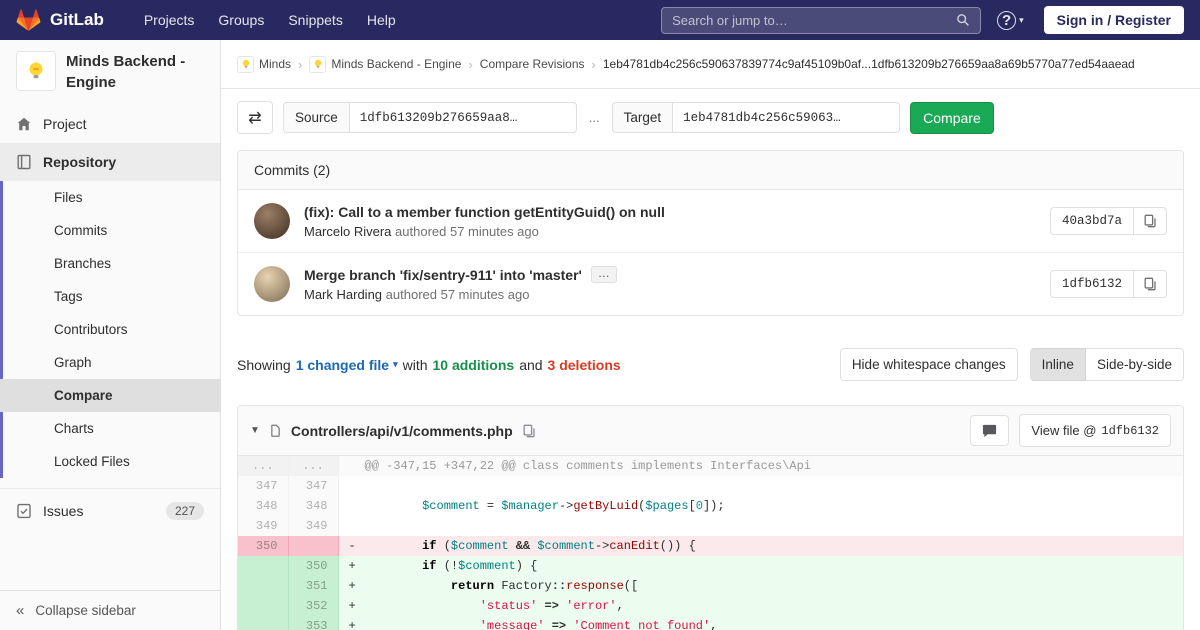 The image size is (1200, 630). I want to click on commit-author-link: Marcelo Rivera, so click(347, 231).